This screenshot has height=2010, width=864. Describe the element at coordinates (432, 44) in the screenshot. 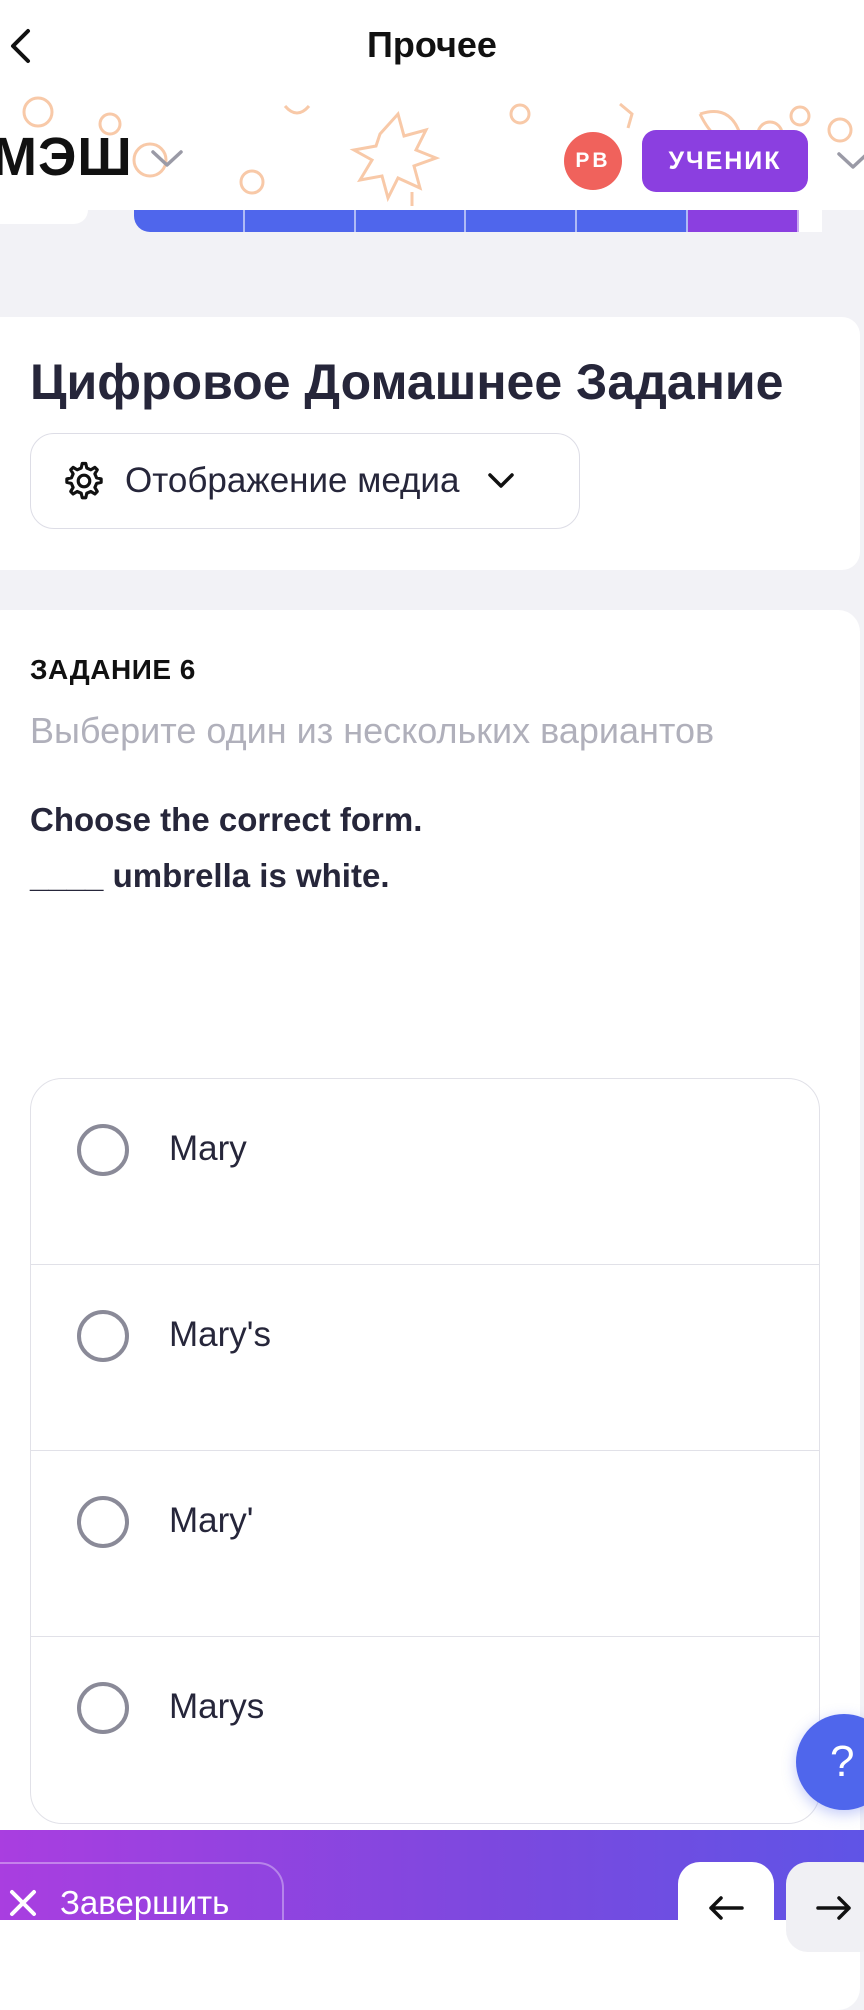

I see `nav-title: Прочее` at that location.